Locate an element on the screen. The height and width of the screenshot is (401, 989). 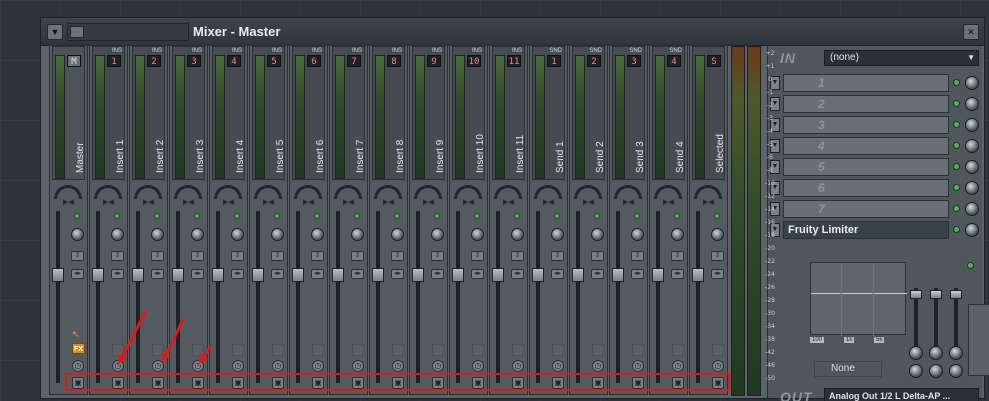
track-header: S Selected is located at coordinates (709, 113).